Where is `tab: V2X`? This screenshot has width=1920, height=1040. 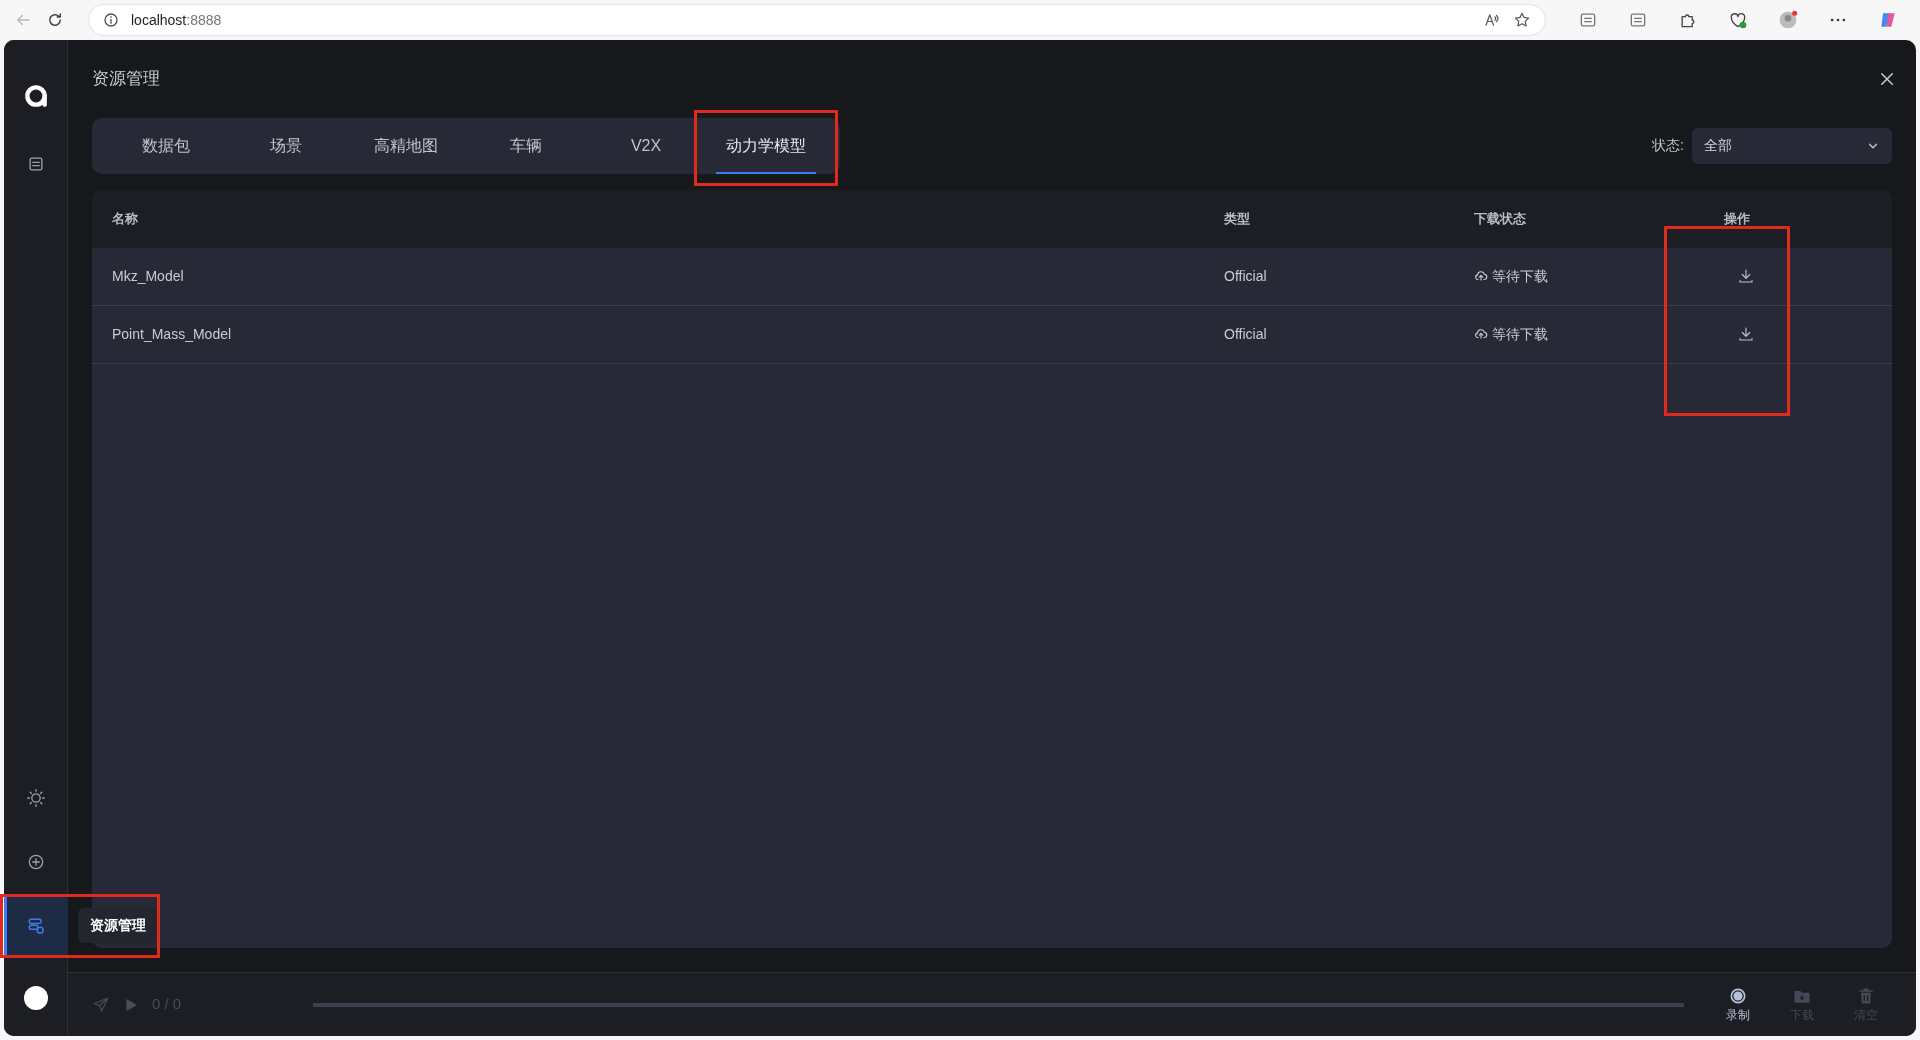
tab: V2X is located at coordinates (646, 145).